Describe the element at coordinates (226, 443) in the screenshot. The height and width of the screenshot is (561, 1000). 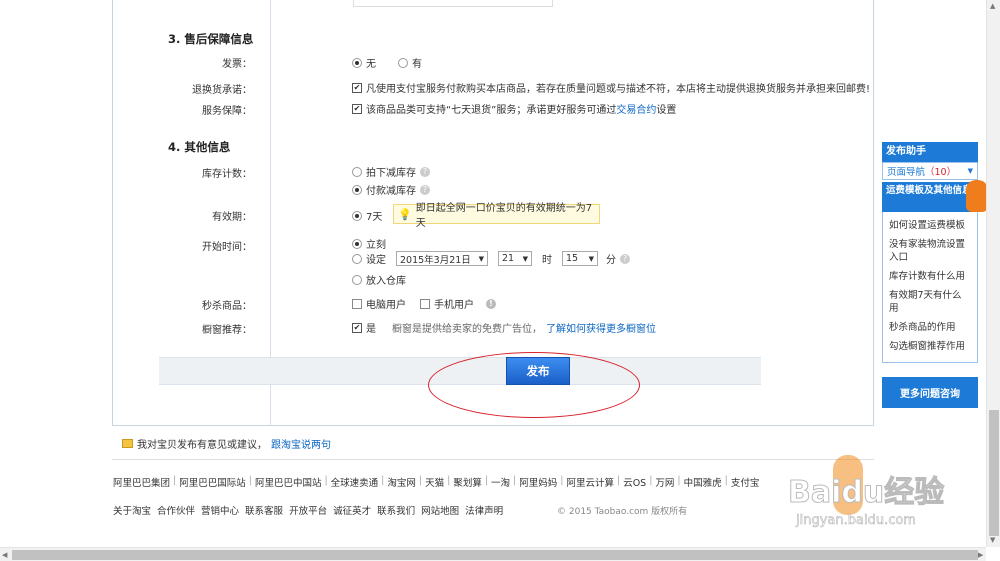
I see `feedback-row: 我对宝贝发布有意见或建议， 跟淘宝说两句` at that location.